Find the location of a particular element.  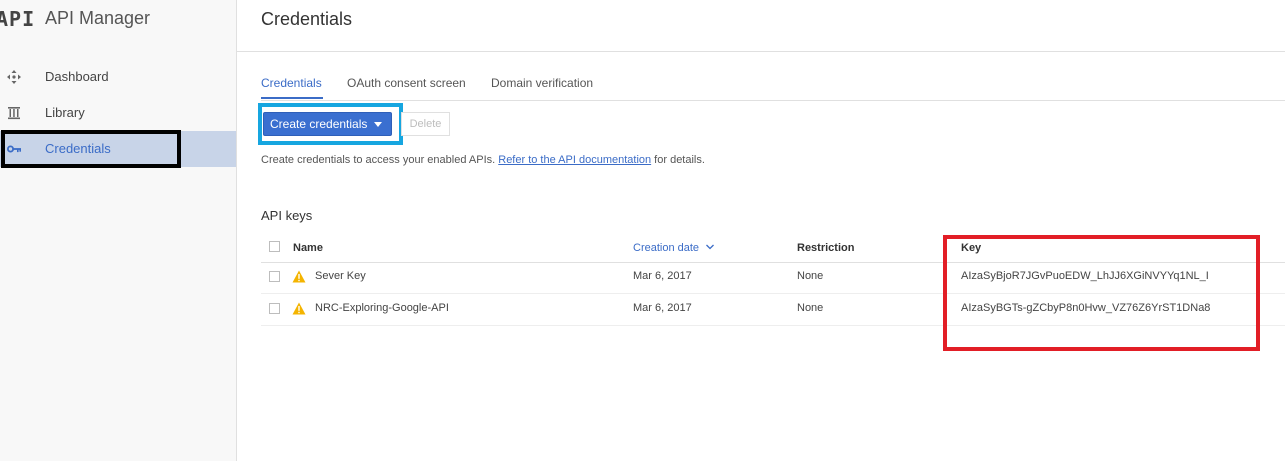

key-name: Sever Key is located at coordinates (340, 276).